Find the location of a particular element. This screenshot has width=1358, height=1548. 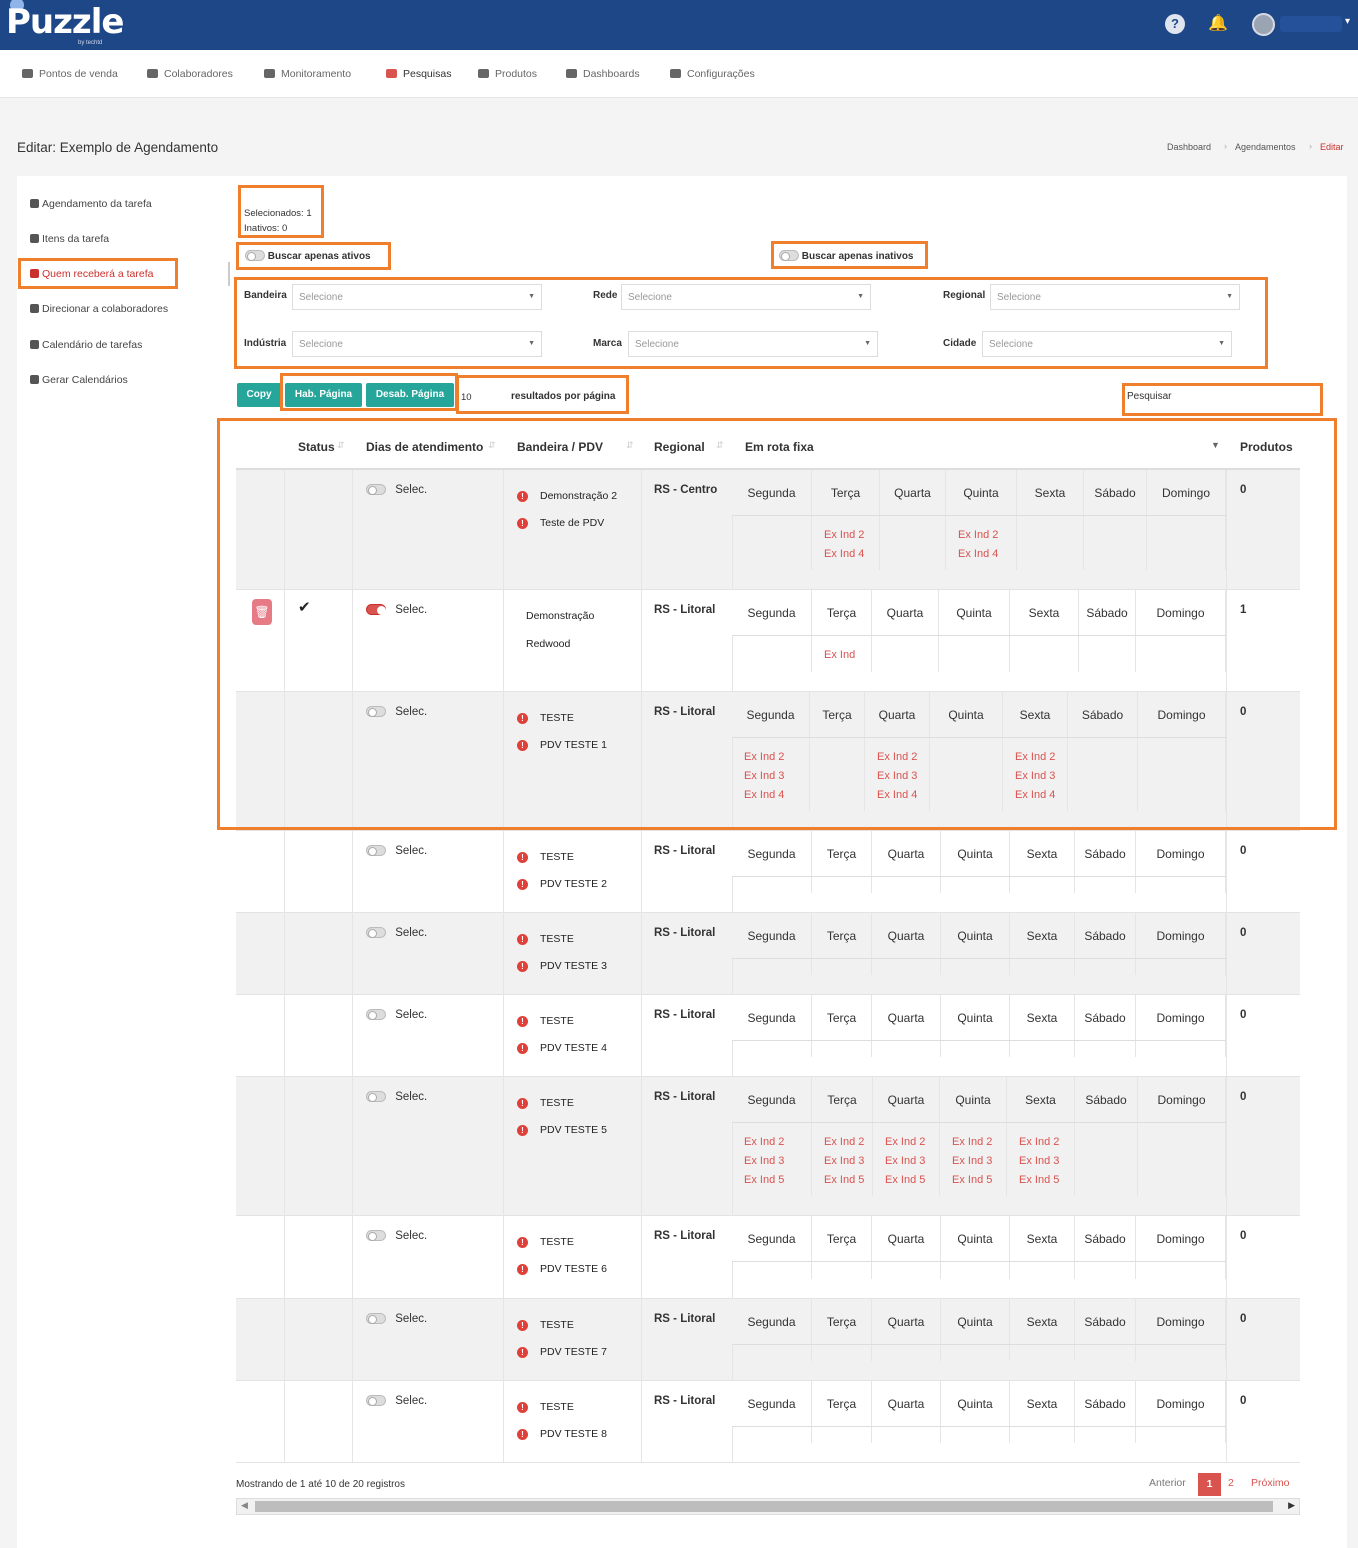

user-name-redacted is located at coordinates (1311, 24).